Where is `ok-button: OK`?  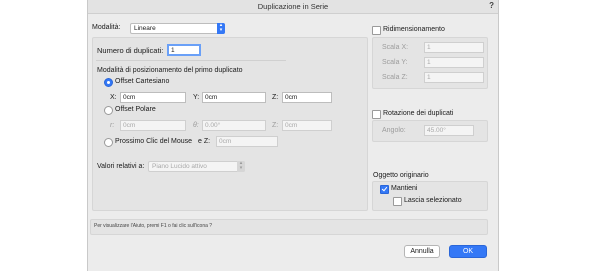 ok-button: OK is located at coordinates (468, 251).